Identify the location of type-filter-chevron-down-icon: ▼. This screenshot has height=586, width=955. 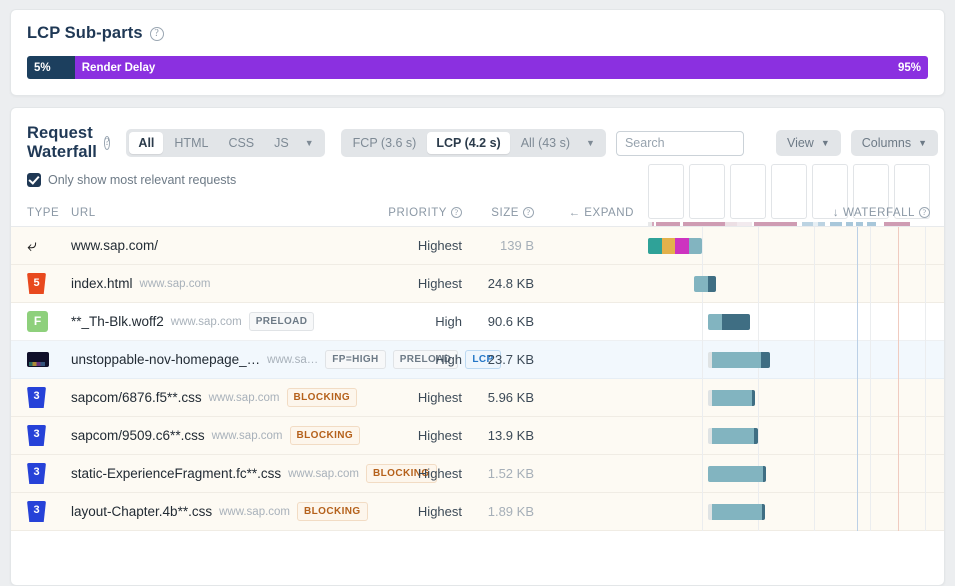
(311, 143).